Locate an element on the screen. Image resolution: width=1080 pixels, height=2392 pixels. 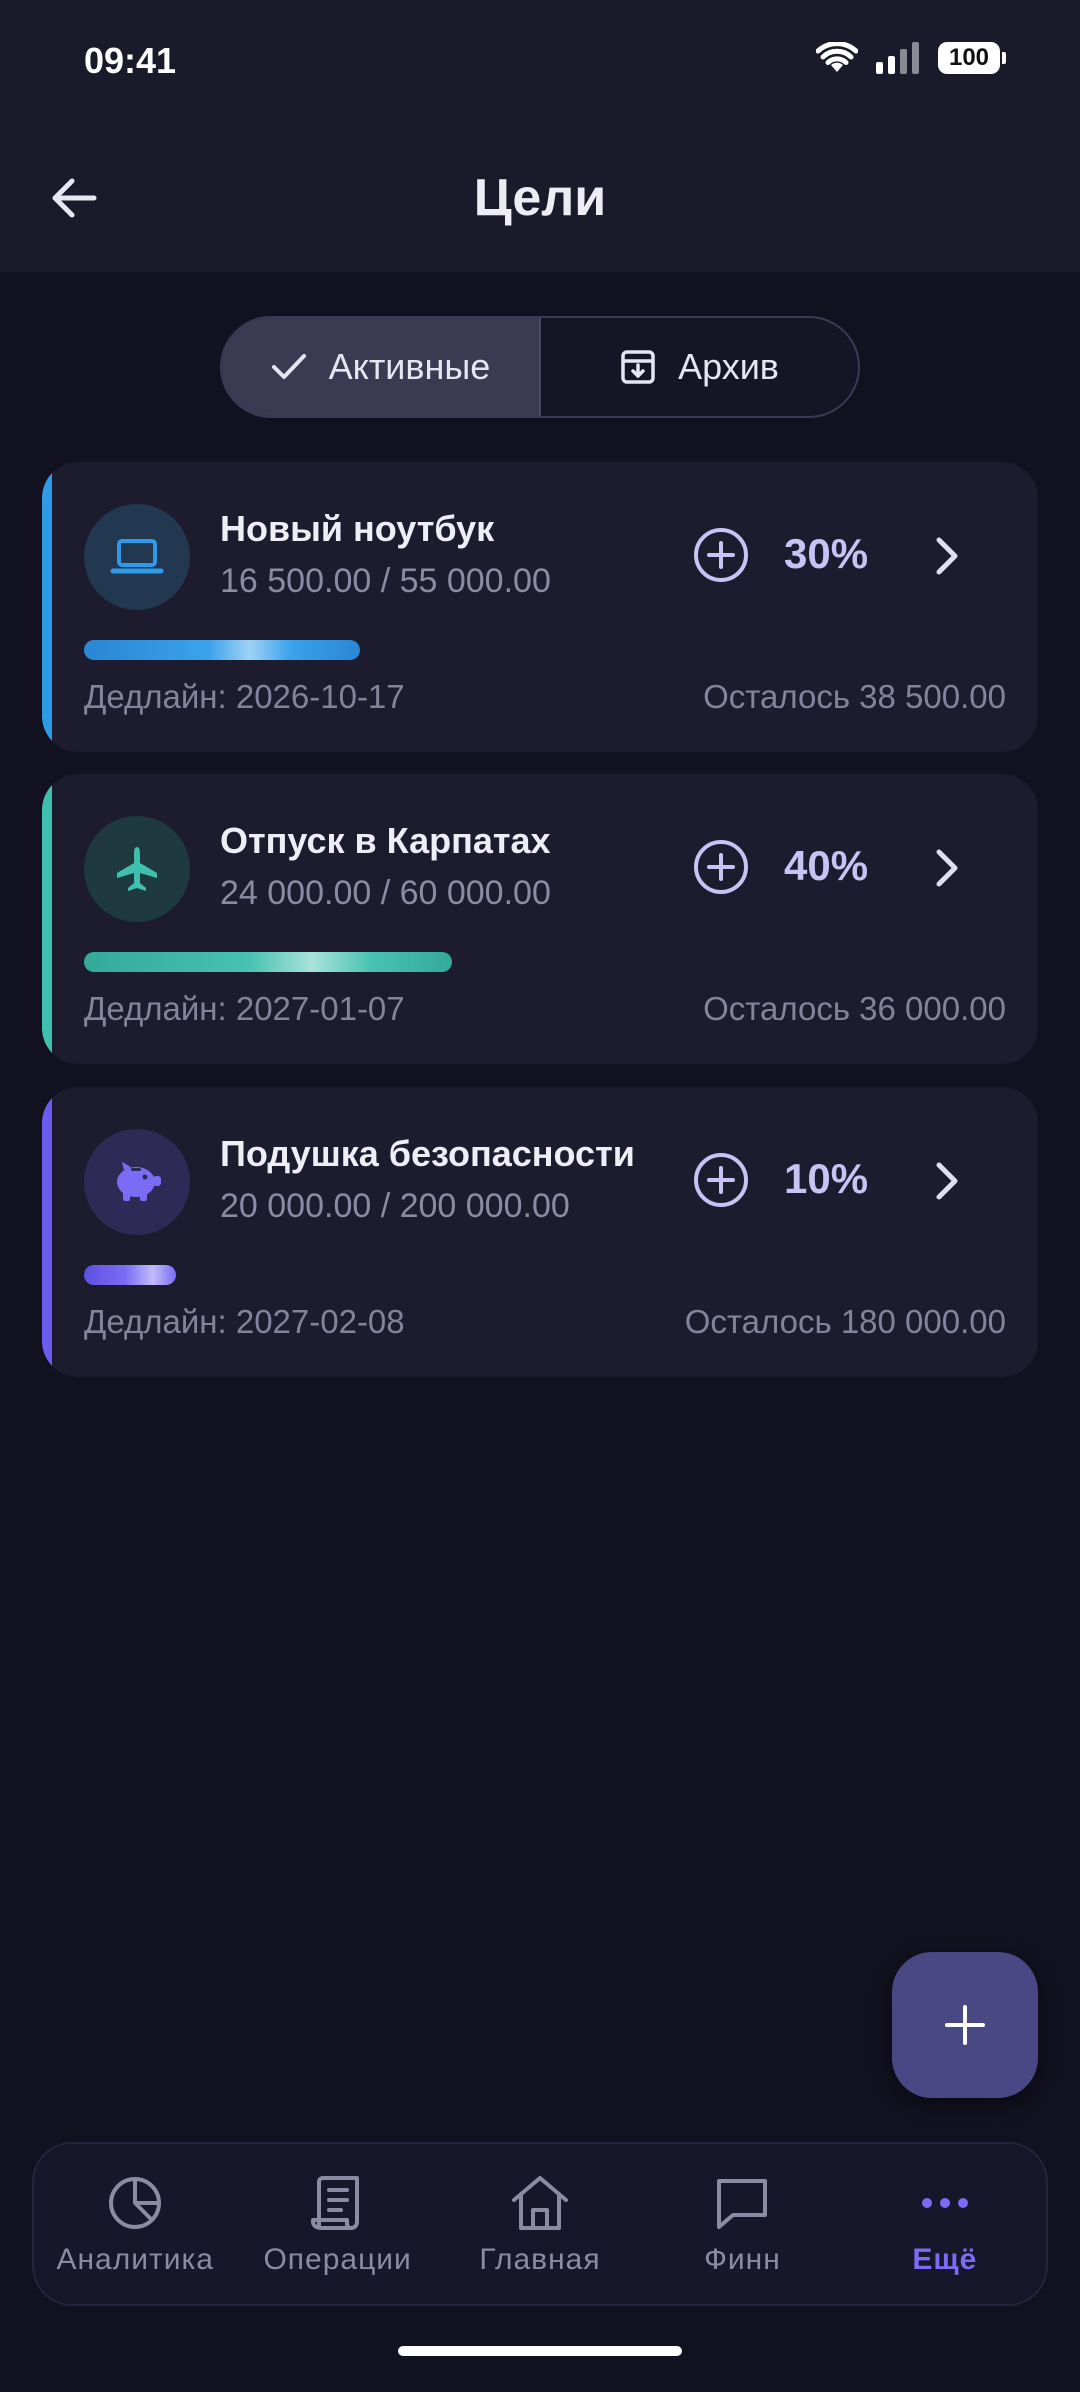
laptop-icon is located at coordinates (137, 556).